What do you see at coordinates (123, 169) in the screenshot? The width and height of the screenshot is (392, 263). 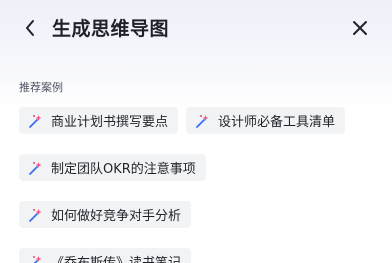 I see `example-label: 制定团队OKR的注意事项` at bounding box center [123, 169].